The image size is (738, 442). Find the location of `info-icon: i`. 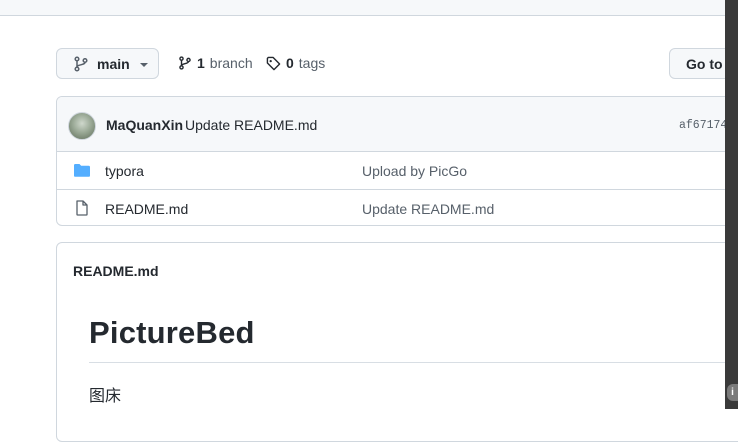

info-icon: i is located at coordinates (732, 392).